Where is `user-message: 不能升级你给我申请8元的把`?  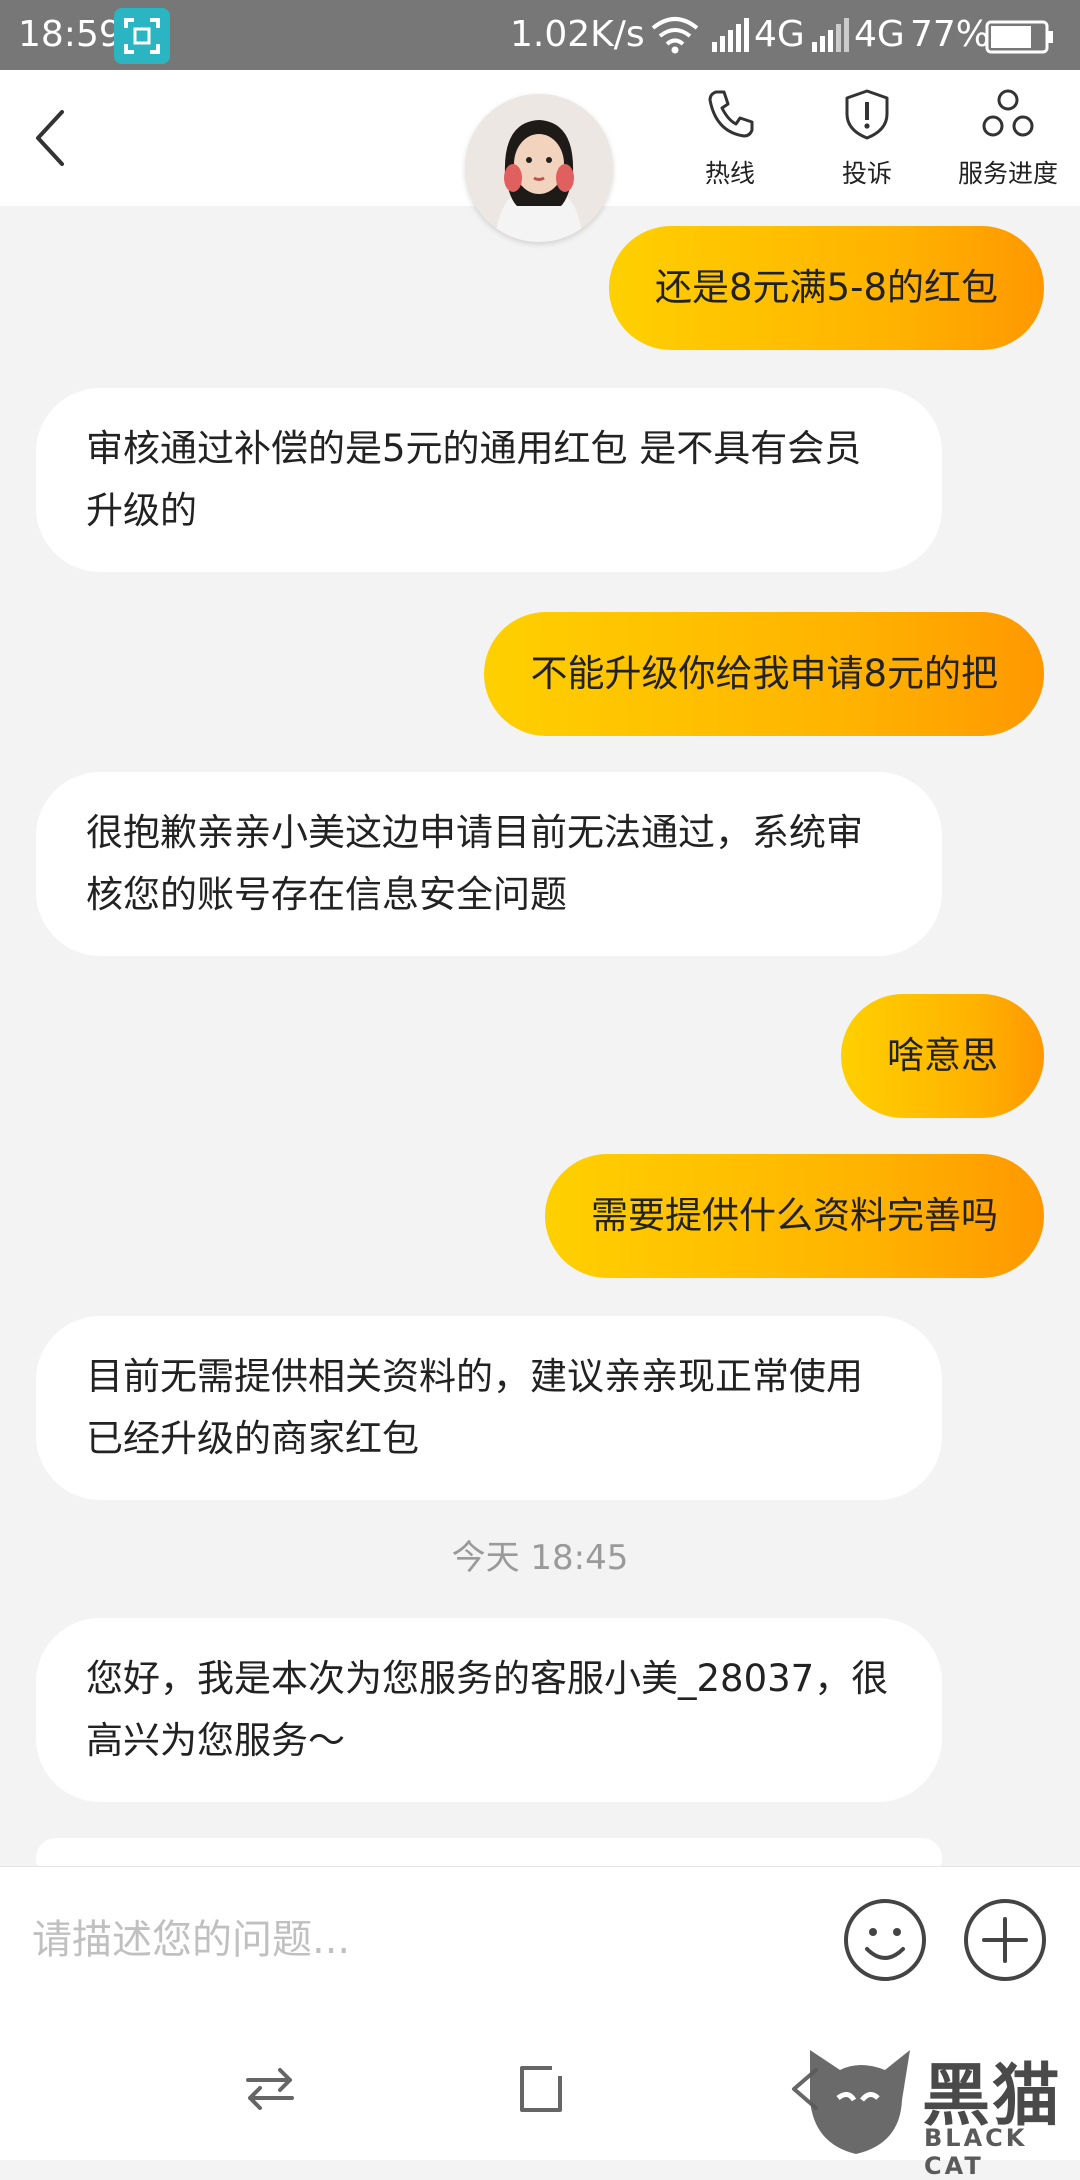 user-message: 不能升级你给我申请8元的把 is located at coordinates (764, 674).